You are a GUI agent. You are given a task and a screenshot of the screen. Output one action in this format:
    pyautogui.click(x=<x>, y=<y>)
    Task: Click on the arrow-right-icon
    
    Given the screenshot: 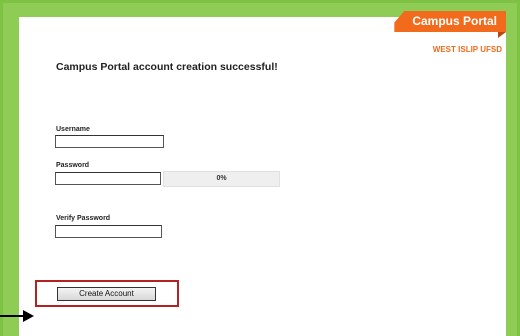 What is the action you would take?
    pyautogui.click(x=17, y=316)
    